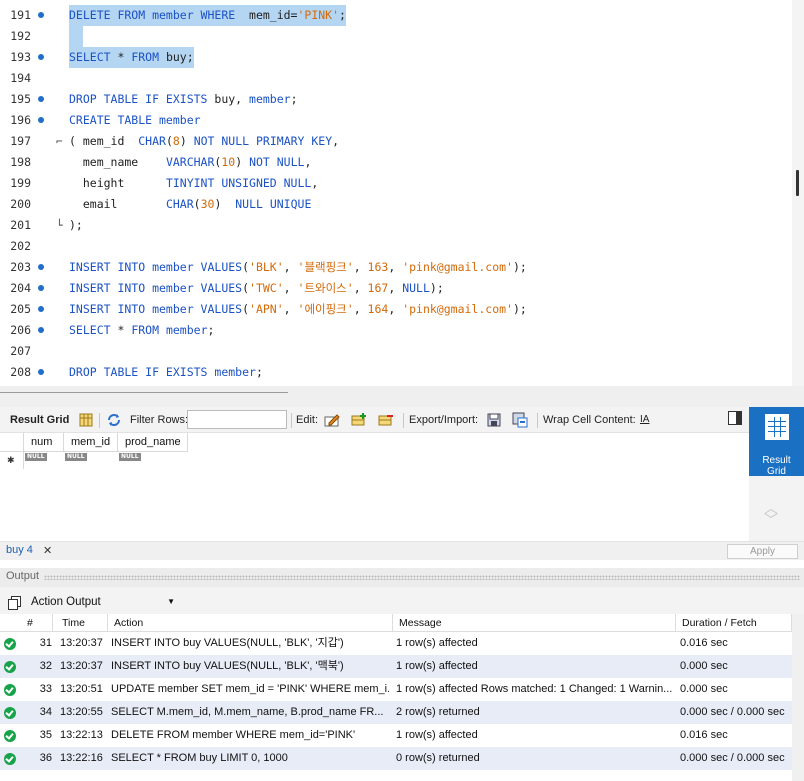 The width and height of the screenshot is (804, 781). I want to click on output-drag-handle, so click(422, 577).